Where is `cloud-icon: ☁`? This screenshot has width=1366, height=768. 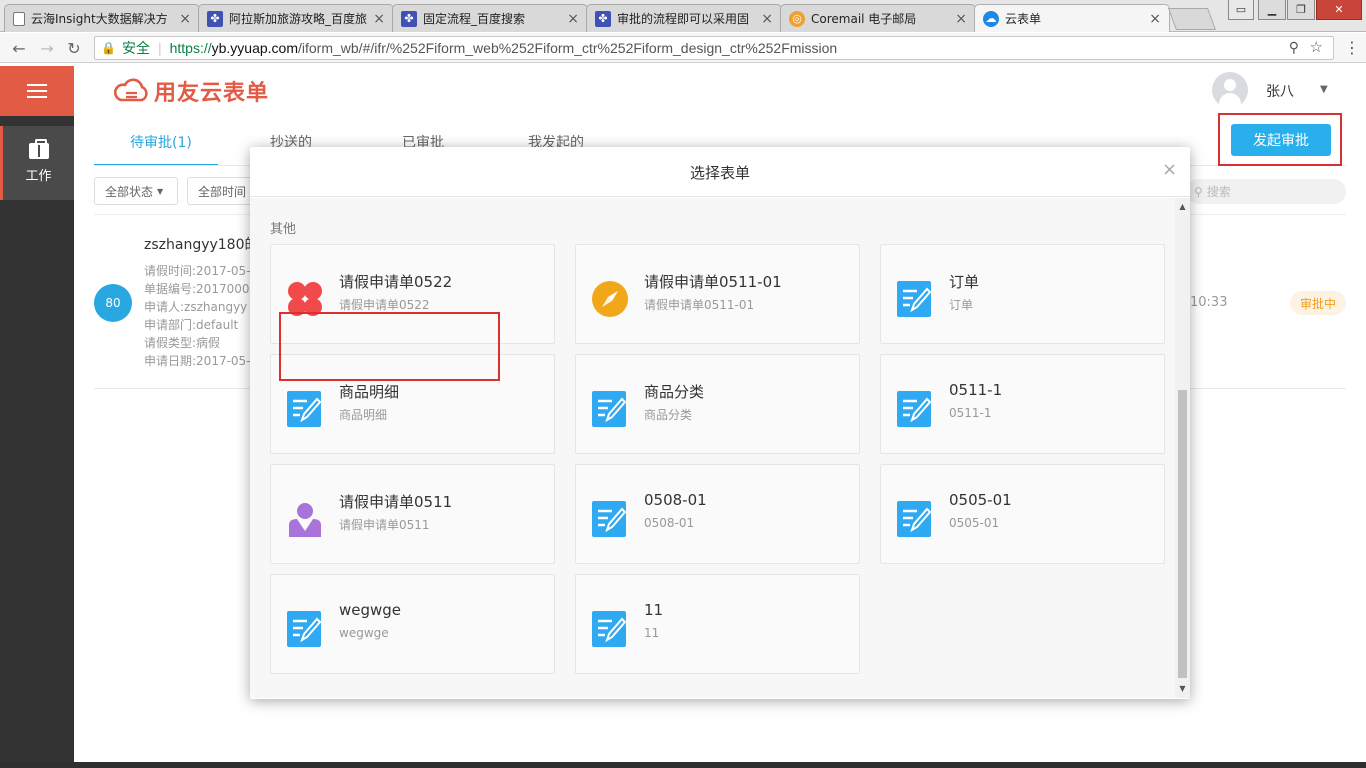 cloud-icon: ☁ is located at coordinates (991, 18).